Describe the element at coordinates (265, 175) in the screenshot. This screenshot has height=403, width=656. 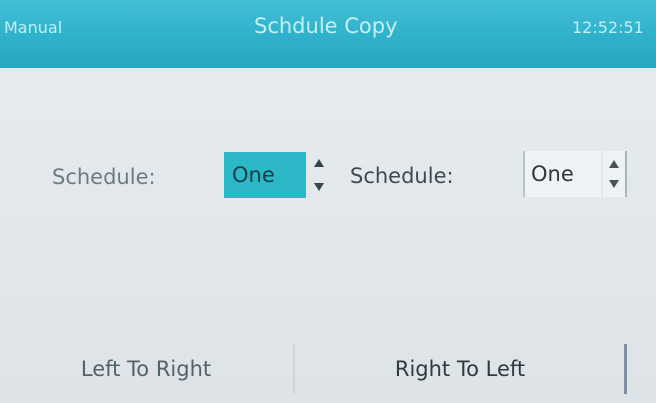
I see `left-schedule-value: One` at that location.